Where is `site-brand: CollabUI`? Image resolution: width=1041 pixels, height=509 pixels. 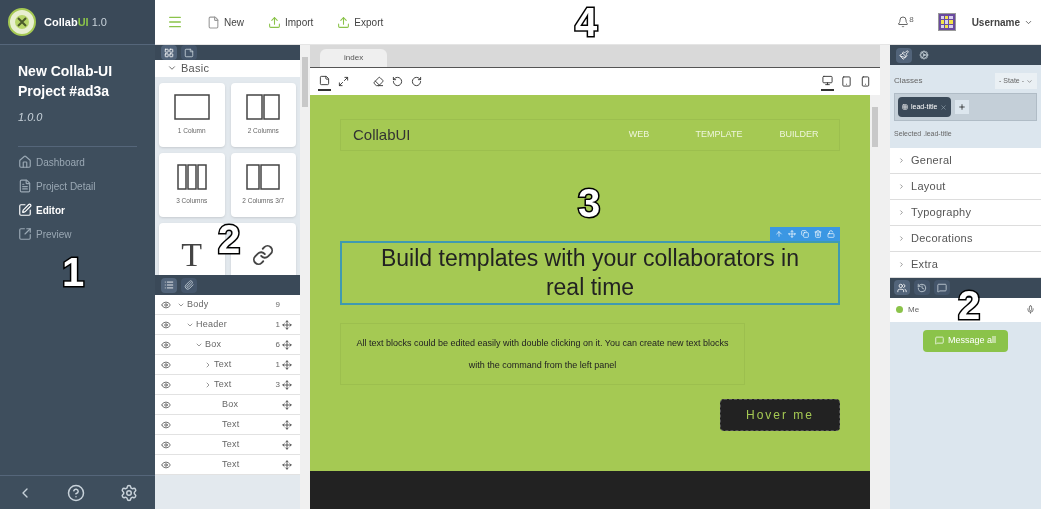 site-brand: CollabUI is located at coordinates (381, 134).